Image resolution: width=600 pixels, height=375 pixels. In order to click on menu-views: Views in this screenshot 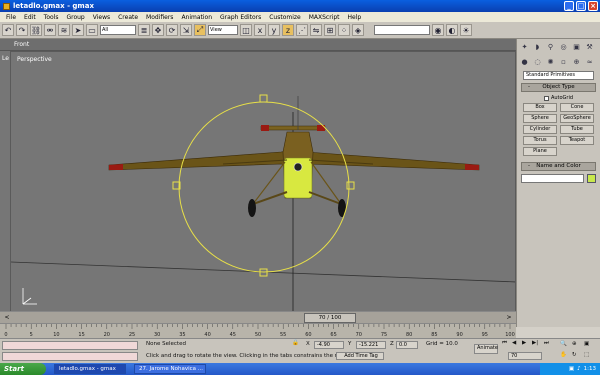, I will do `click(101, 17)`.